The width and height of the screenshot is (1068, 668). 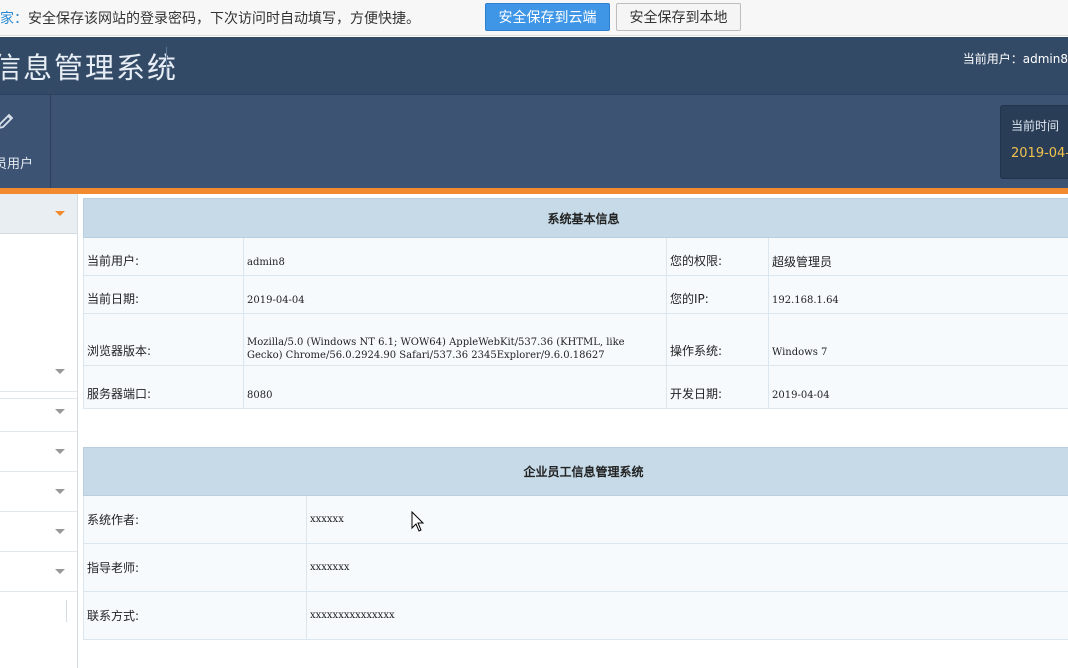 I want to click on server-port-label: 服务器端口:, so click(x=163, y=387).